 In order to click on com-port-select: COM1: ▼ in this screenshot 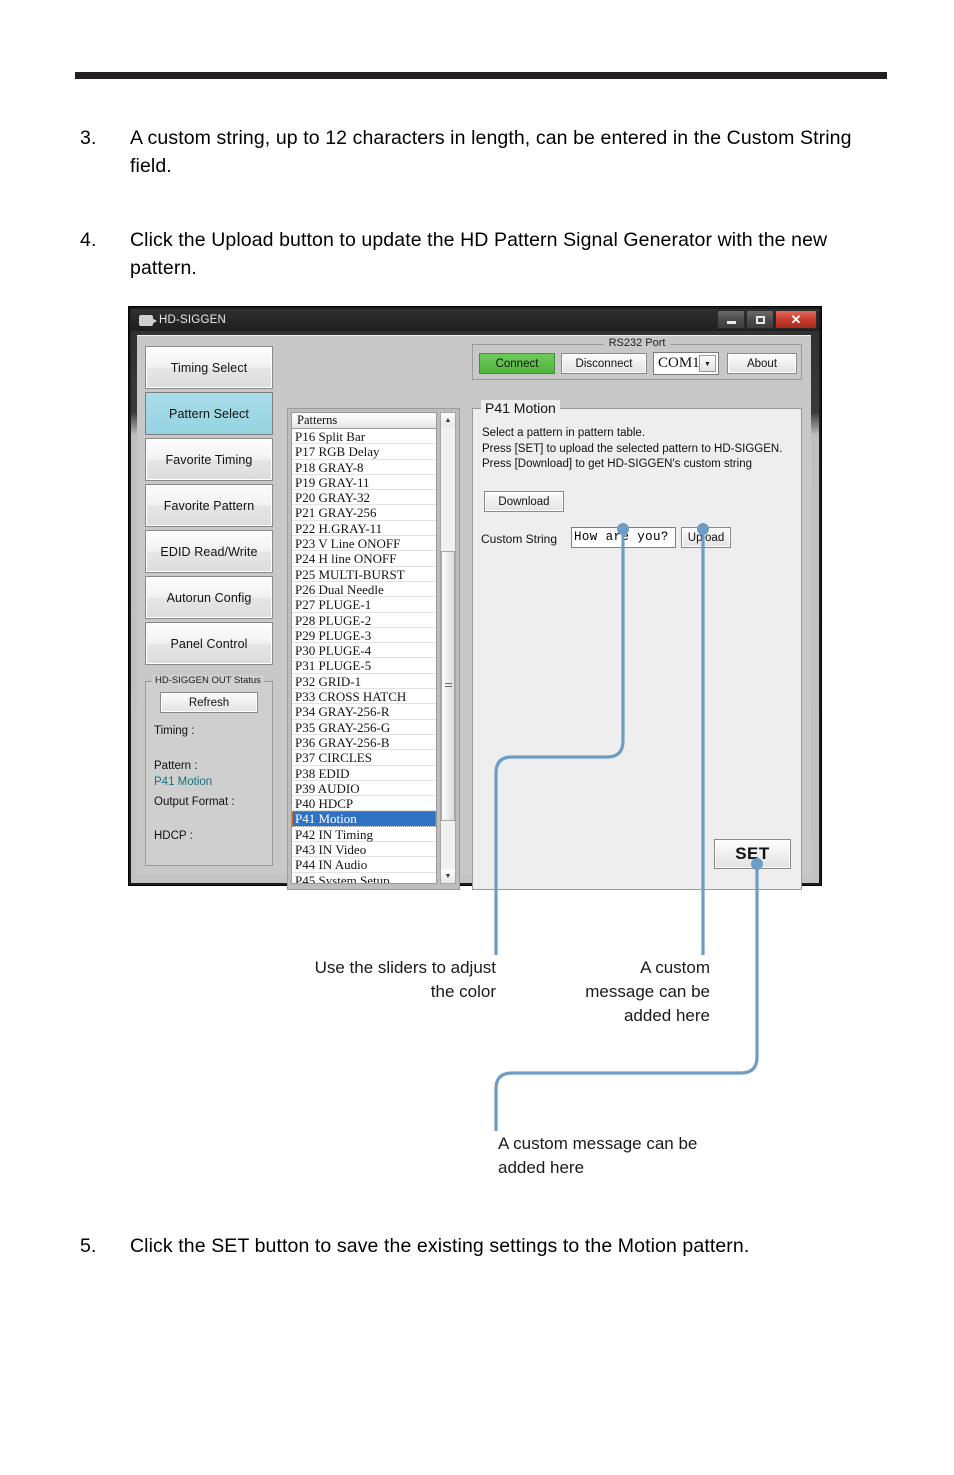, I will do `click(686, 363)`.